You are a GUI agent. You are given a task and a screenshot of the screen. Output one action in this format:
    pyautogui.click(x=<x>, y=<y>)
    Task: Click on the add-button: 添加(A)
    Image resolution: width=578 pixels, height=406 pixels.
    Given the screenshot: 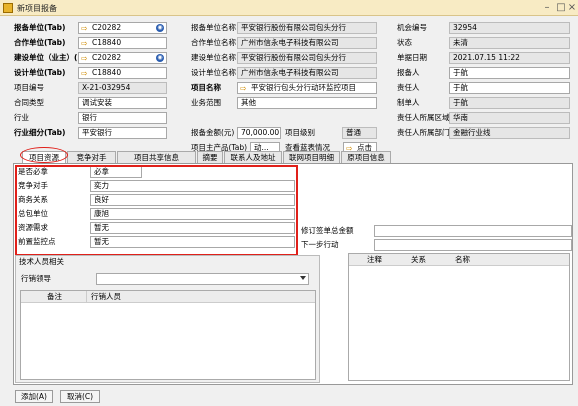 What is the action you would take?
    pyautogui.click(x=34, y=396)
    